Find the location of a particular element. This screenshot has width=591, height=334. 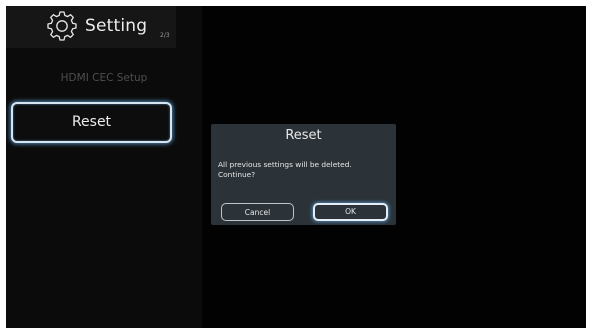

page-title: Setting is located at coordinates (116, 26).